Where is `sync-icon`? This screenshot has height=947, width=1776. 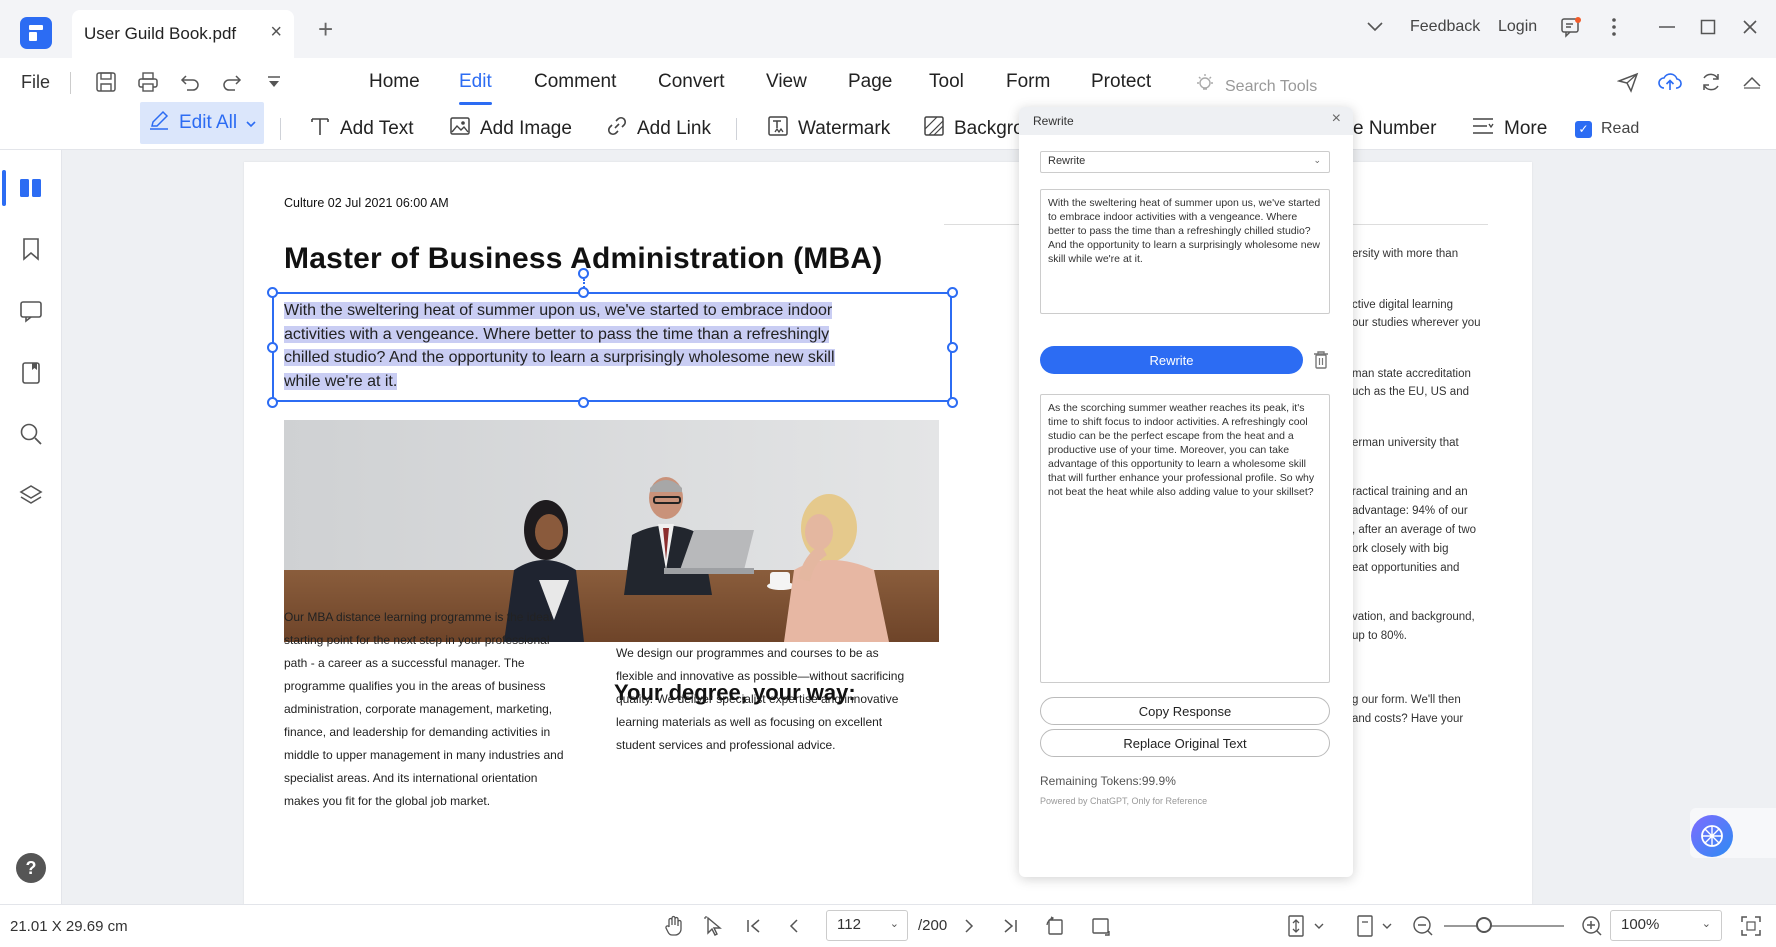
sync-icon is located at coordinates (1711, 82).